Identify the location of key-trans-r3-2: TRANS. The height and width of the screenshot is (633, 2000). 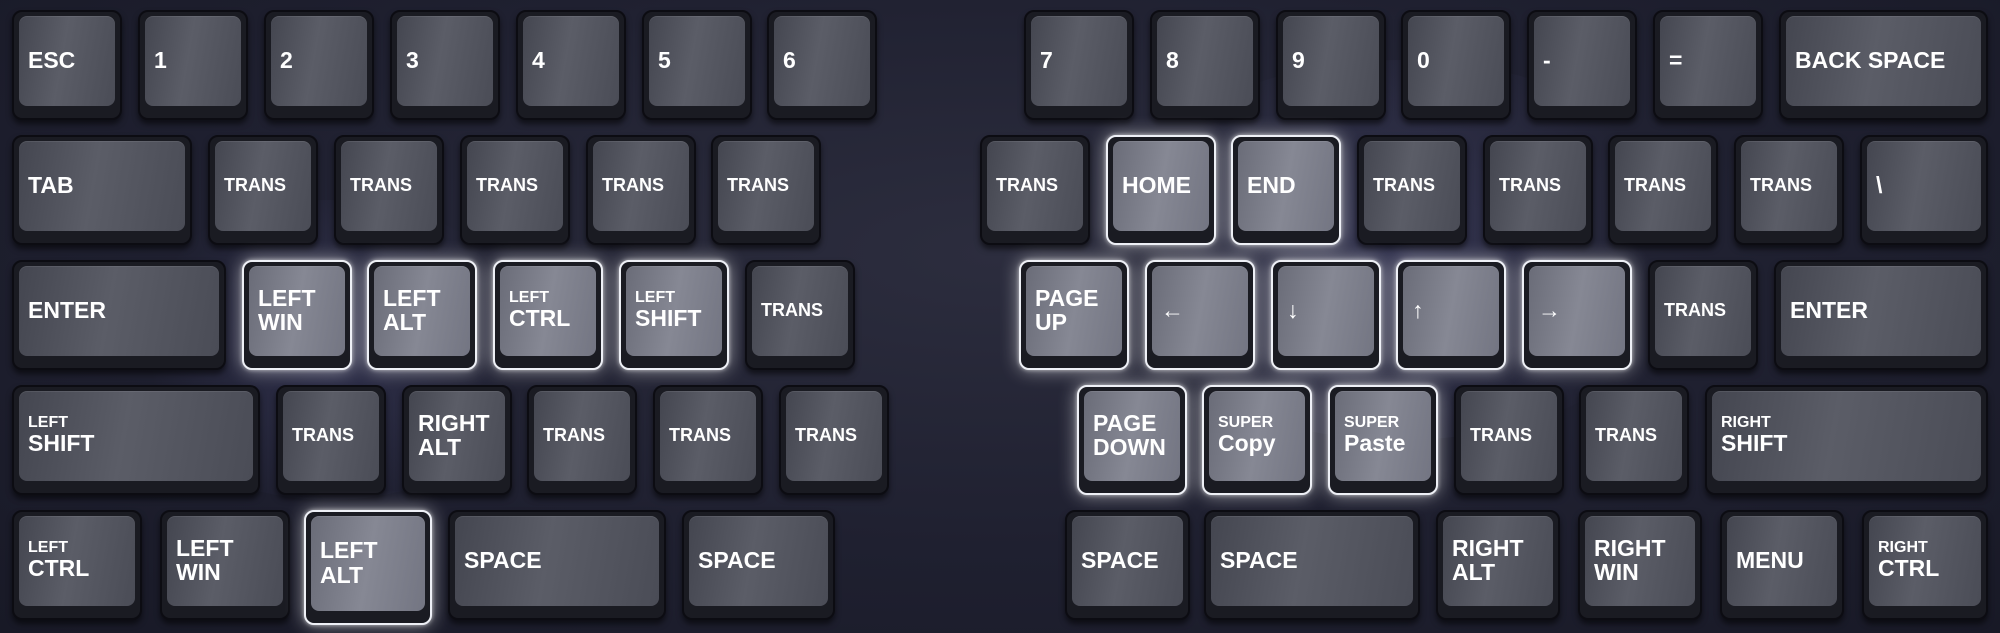
(1703, 315).